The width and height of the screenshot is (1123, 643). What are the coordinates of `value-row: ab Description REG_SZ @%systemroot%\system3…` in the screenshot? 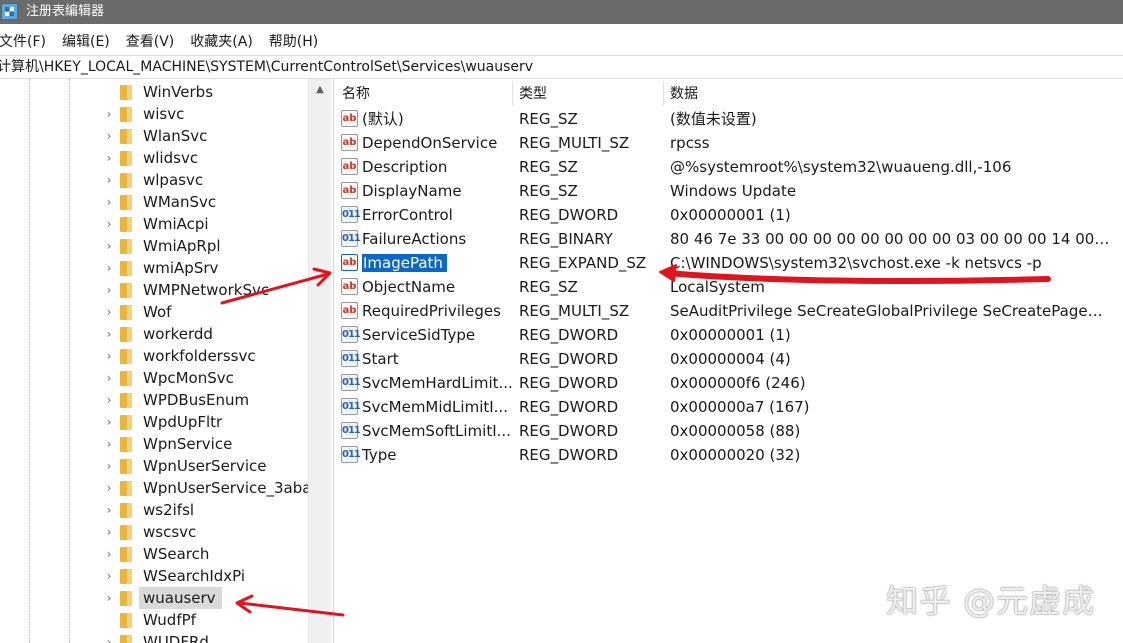 It's located at (729, 167).